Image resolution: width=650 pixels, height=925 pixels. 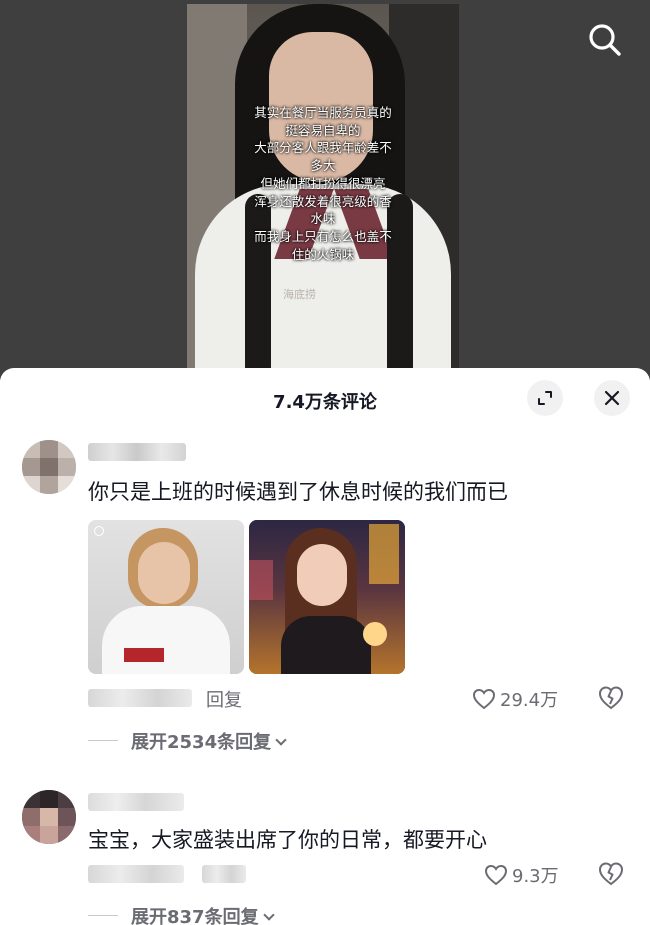 What do you see at coordinates (224, 699) in the screenshot?
I see `reply-button: 回复` at bounding box center [224, 699].